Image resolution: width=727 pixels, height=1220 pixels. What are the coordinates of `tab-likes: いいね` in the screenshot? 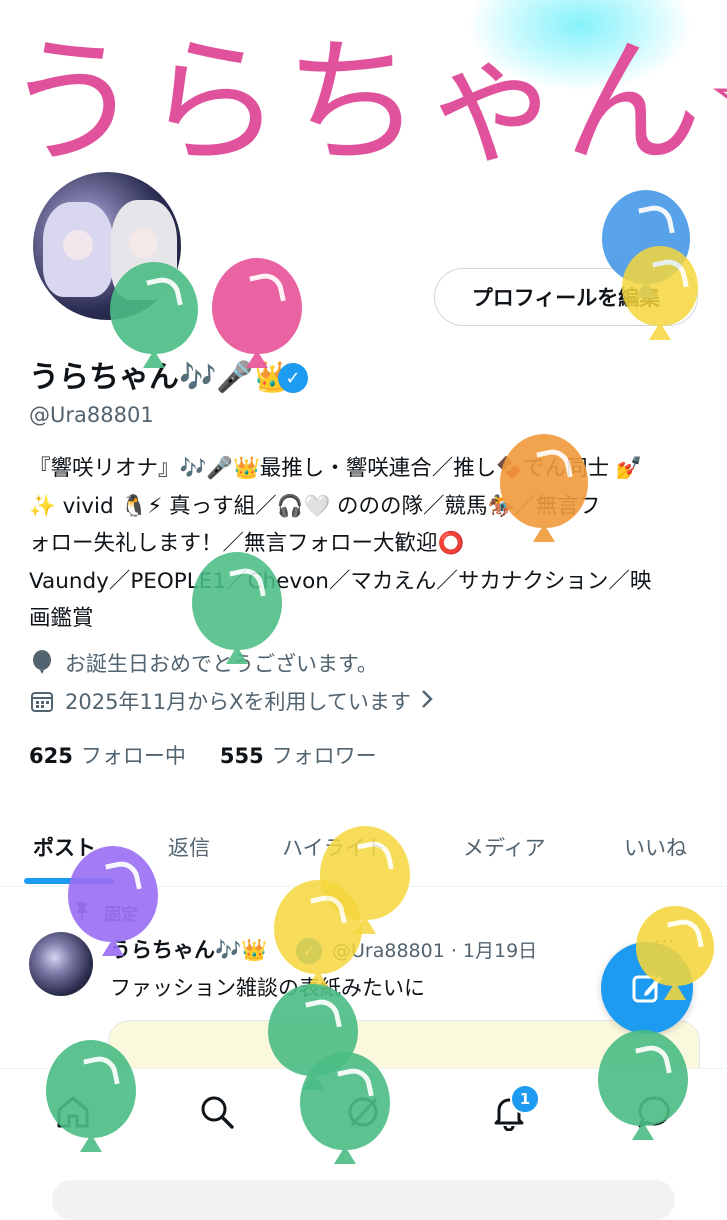 It's located at (655, 847).